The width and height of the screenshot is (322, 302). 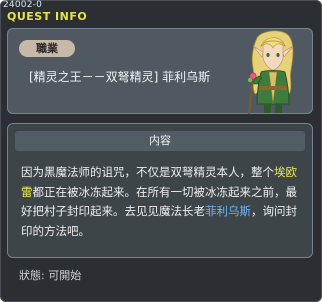 I want to click on window-titlebar: 24002-0 QUEST INFO, so click(x=161, y=13).